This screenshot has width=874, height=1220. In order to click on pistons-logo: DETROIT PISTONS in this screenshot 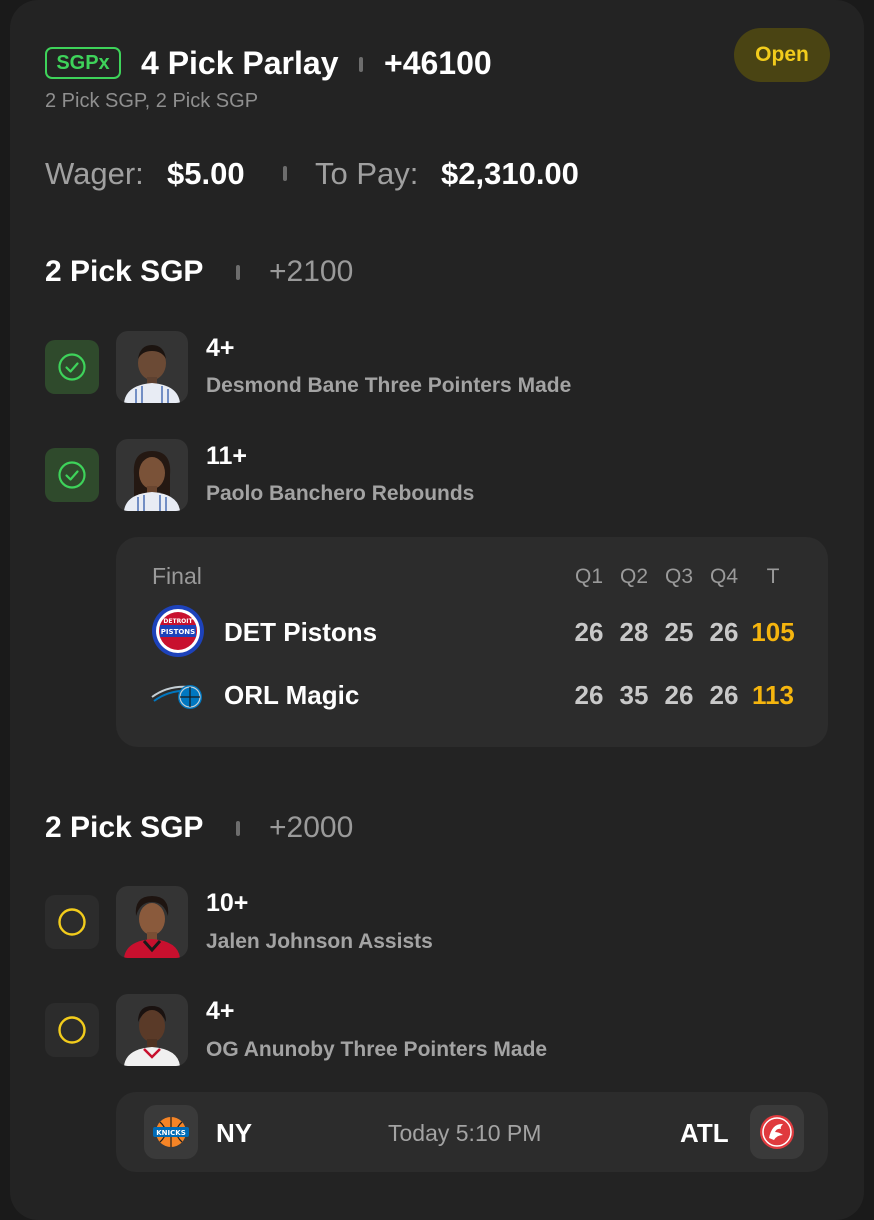, I will do `click(178, 631)`.